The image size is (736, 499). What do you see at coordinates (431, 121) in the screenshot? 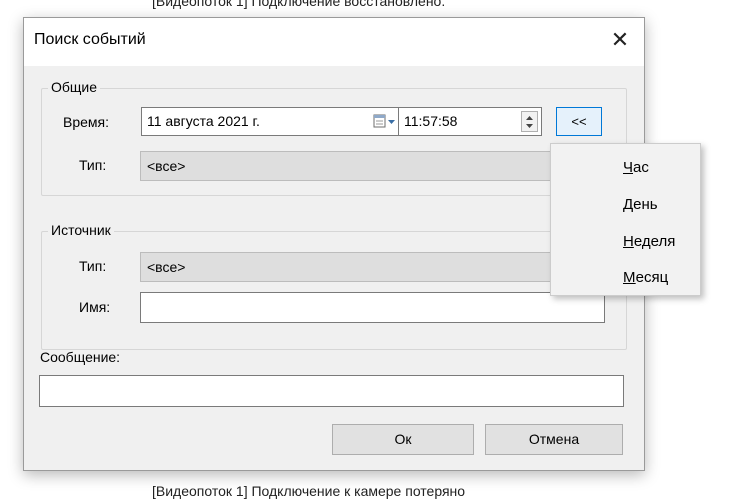
I see `time-value: 11:57:58` at bounding box center [431, 121].